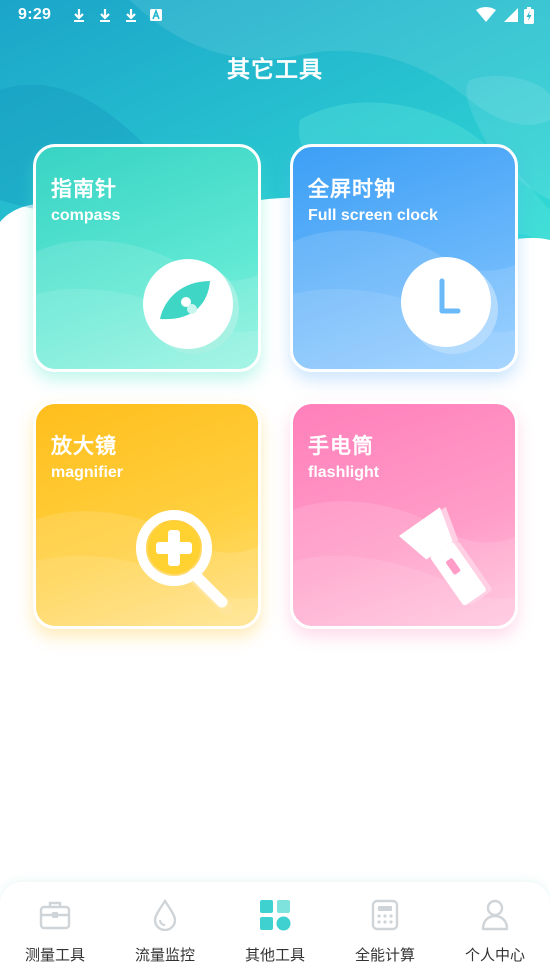 The image size is (550, 979). What do you see at coordinates (445, 556) in the screenshot?
I see `flashlight-icon` at bounding box center [445, 556].